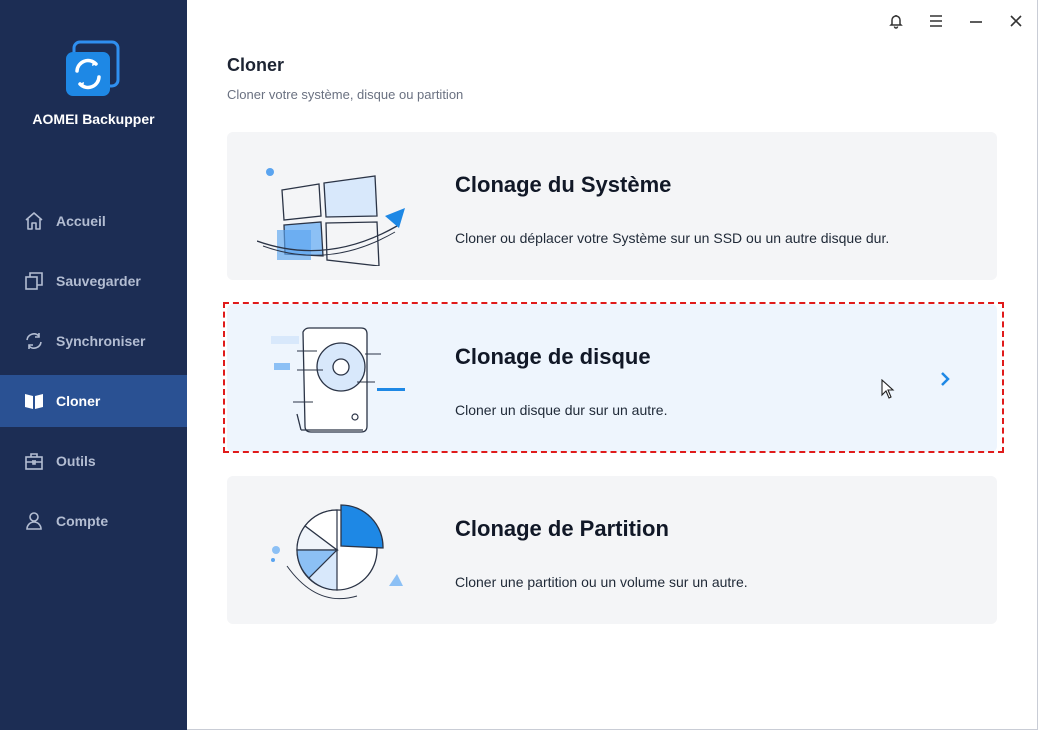 The width and height of the screenshot is (1038, 730). I want to click on sidebar-item-label: Compte, so click(82, 521).